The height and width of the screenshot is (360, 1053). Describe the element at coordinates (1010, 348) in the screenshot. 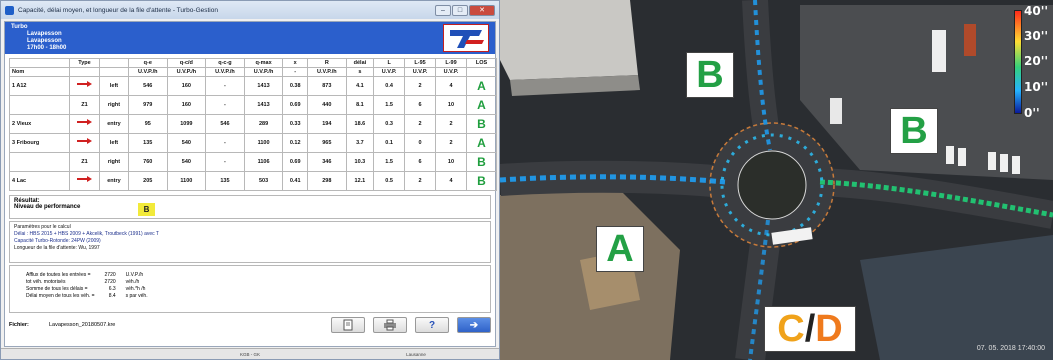

I see `video-timestamp: 07. 05. 2018 17:40:00` at that location.